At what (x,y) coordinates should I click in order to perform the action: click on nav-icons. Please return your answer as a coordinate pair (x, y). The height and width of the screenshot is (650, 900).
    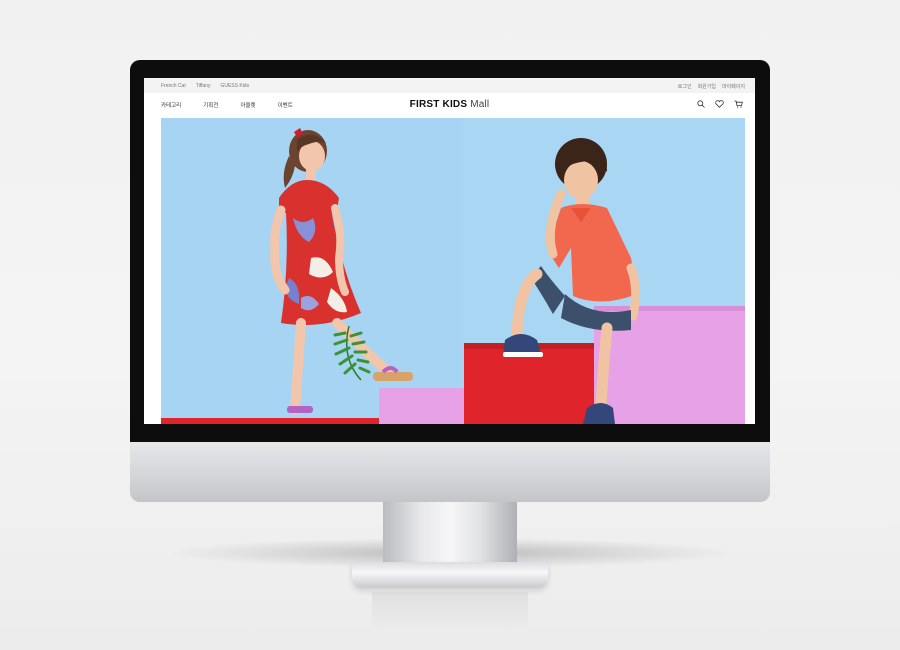
    Looking at the image, I should click on (720, 104).